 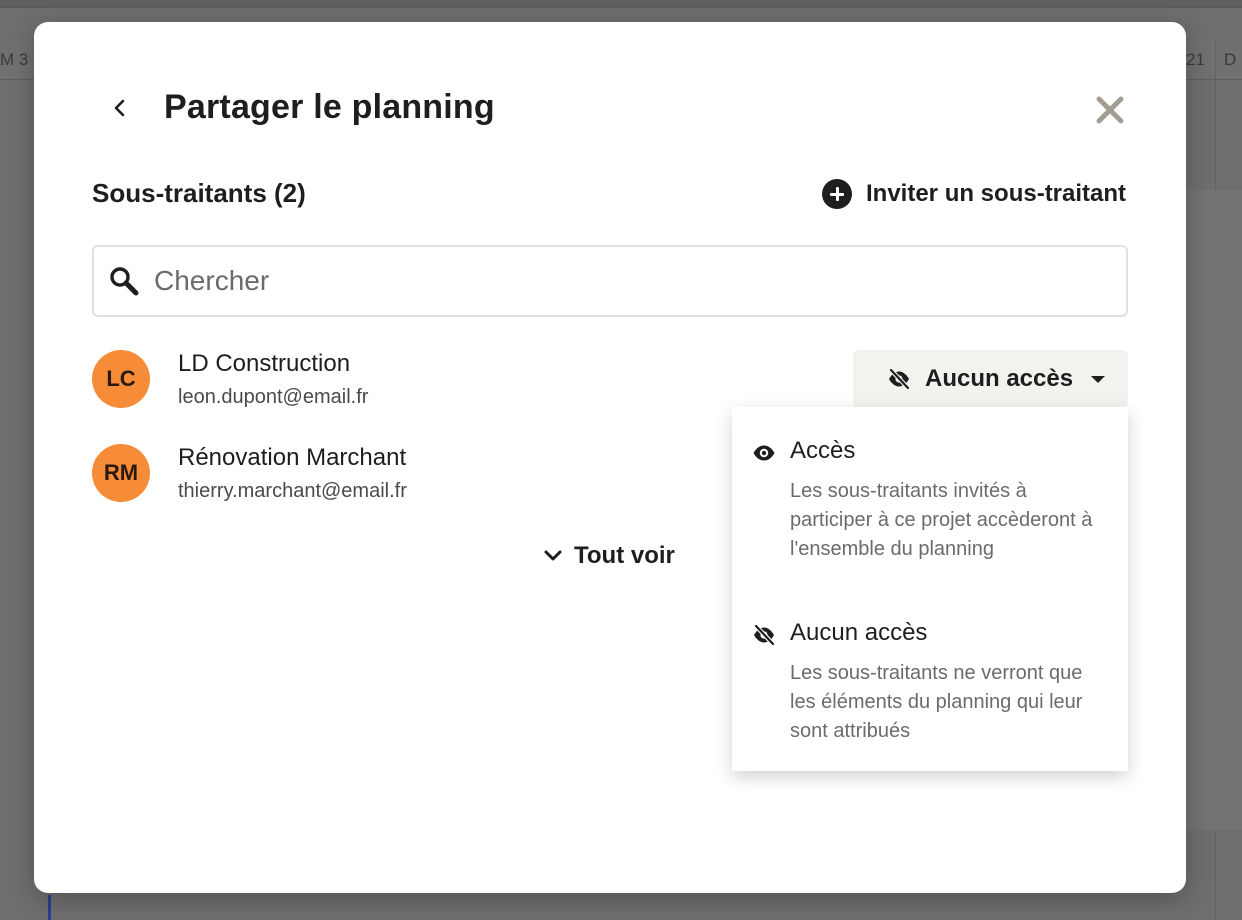 What do you see at coordinates (837, 194) in the screenshot?
I see `plus-circle-icon` at bounding box center [837, 194].